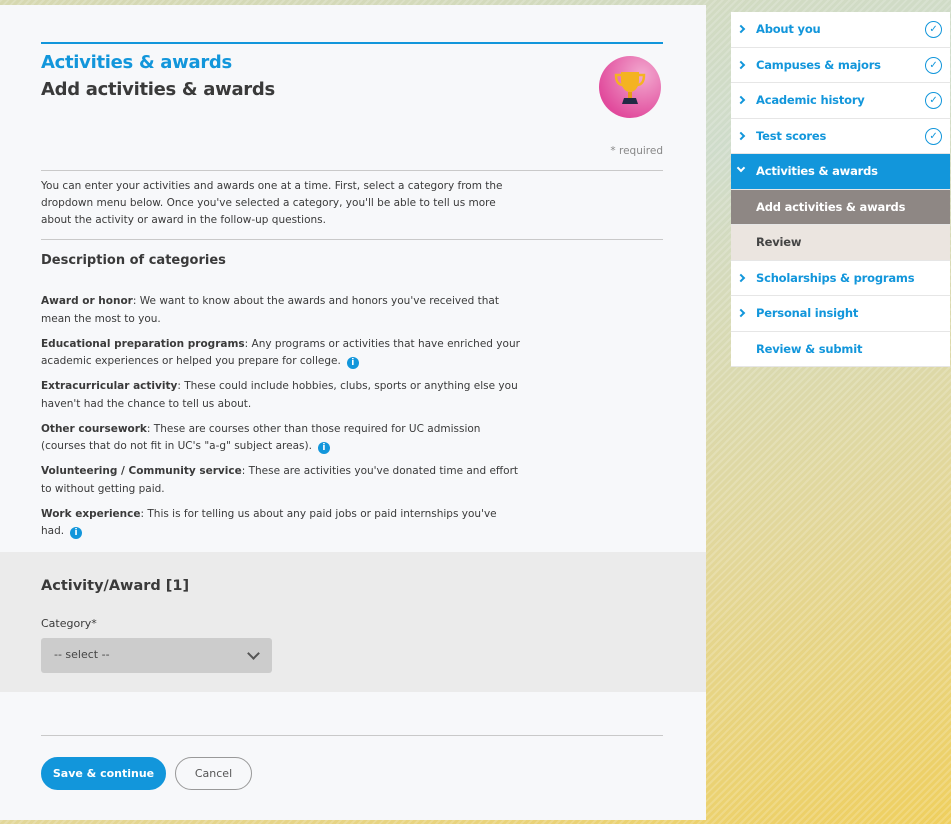  I want to click on sidebar-item: Activities & awards, so click(840, 172).